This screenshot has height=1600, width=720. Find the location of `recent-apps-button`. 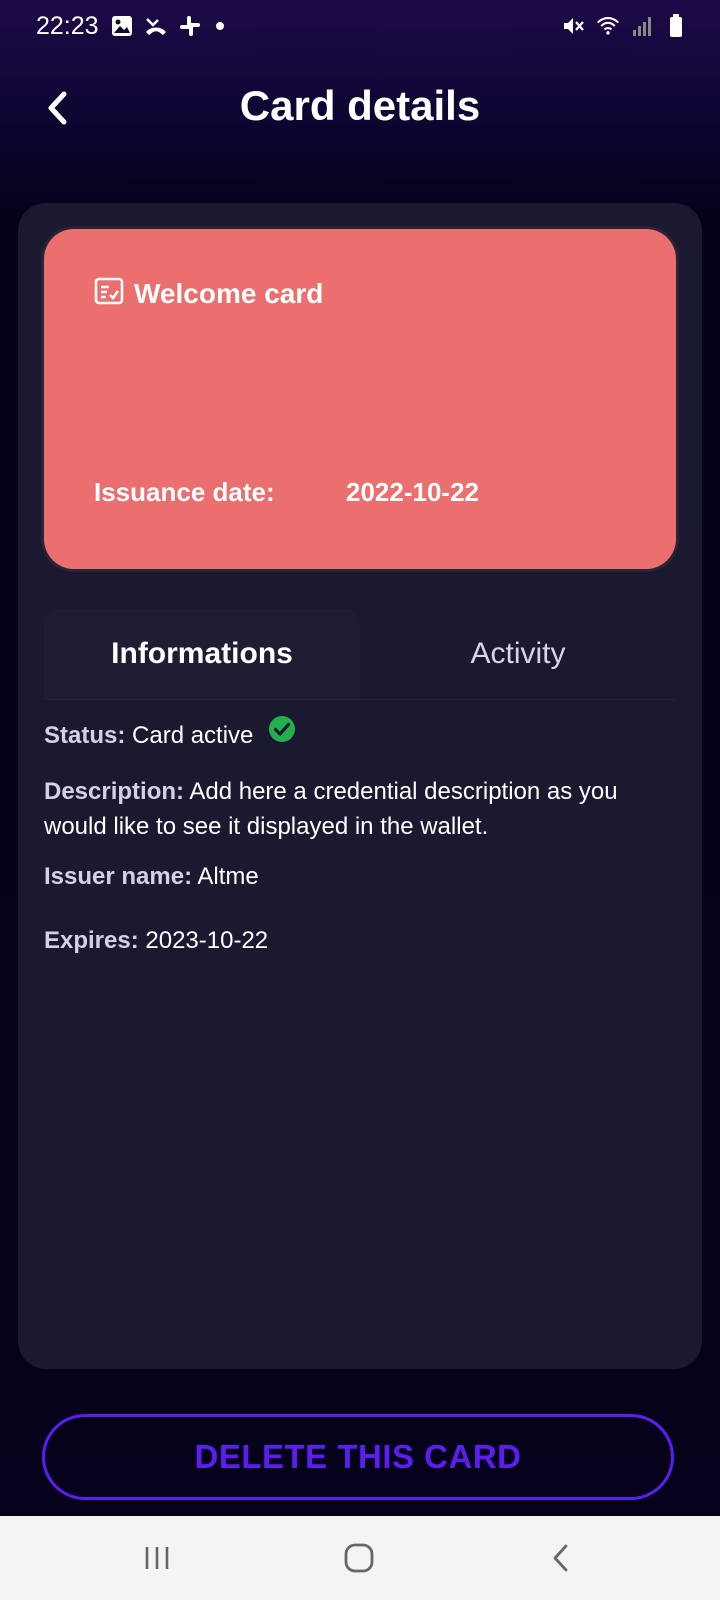

recent-apps-button is located at coordinates (157, 1558).